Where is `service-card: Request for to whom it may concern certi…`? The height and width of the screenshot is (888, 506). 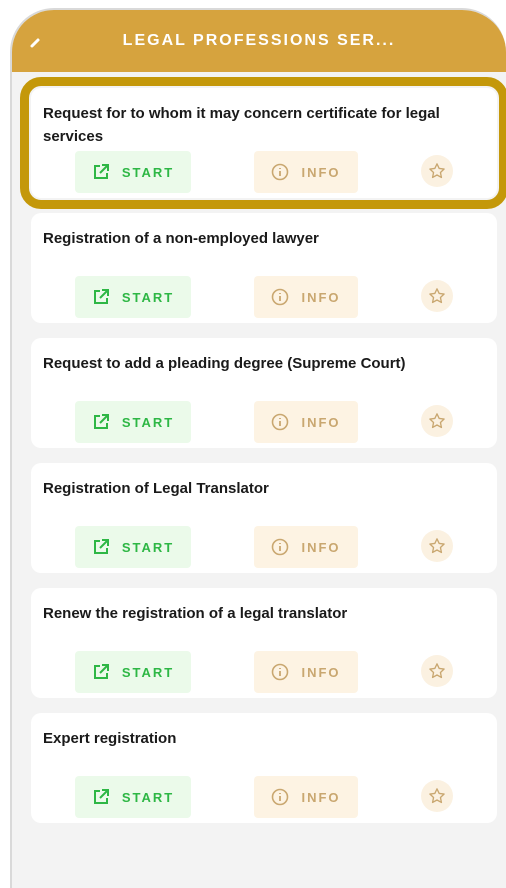
service-card: Request for to whom it may concern certi… is located at coordinates (263, 143).